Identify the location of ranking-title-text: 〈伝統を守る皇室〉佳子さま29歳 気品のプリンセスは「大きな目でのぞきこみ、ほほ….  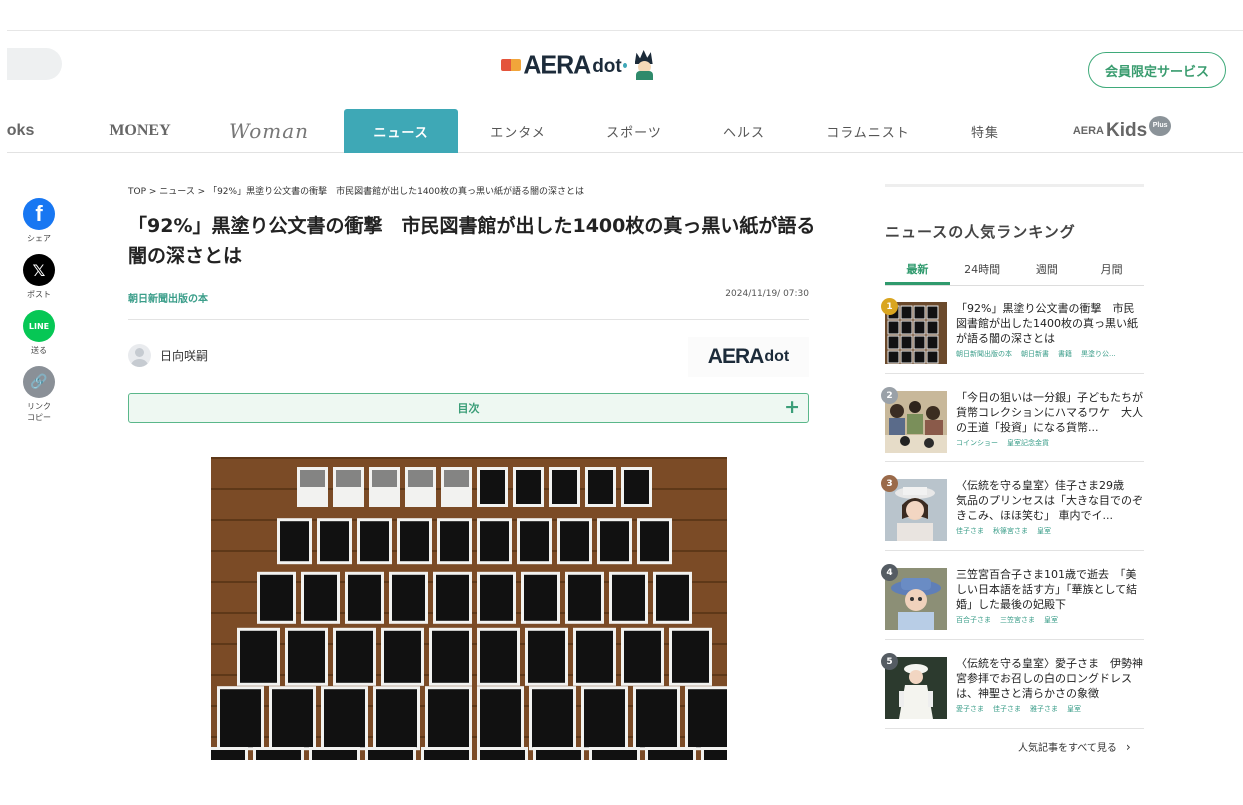
(1049, 500).